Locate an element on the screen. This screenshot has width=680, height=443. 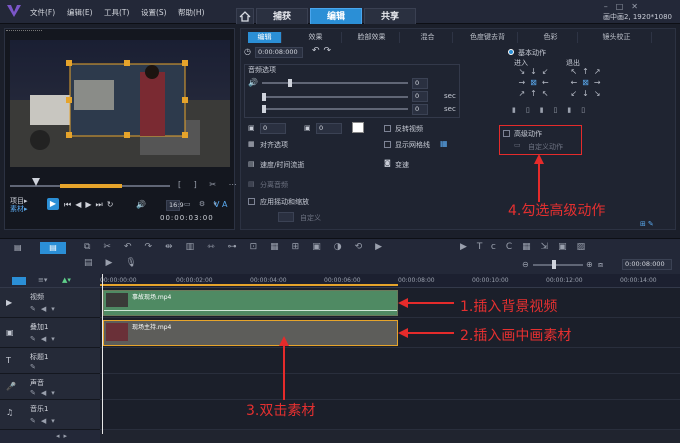
track-header-overlay: ▣ 叠加1 ✎◀▾ is located at coordinates (50, 333).